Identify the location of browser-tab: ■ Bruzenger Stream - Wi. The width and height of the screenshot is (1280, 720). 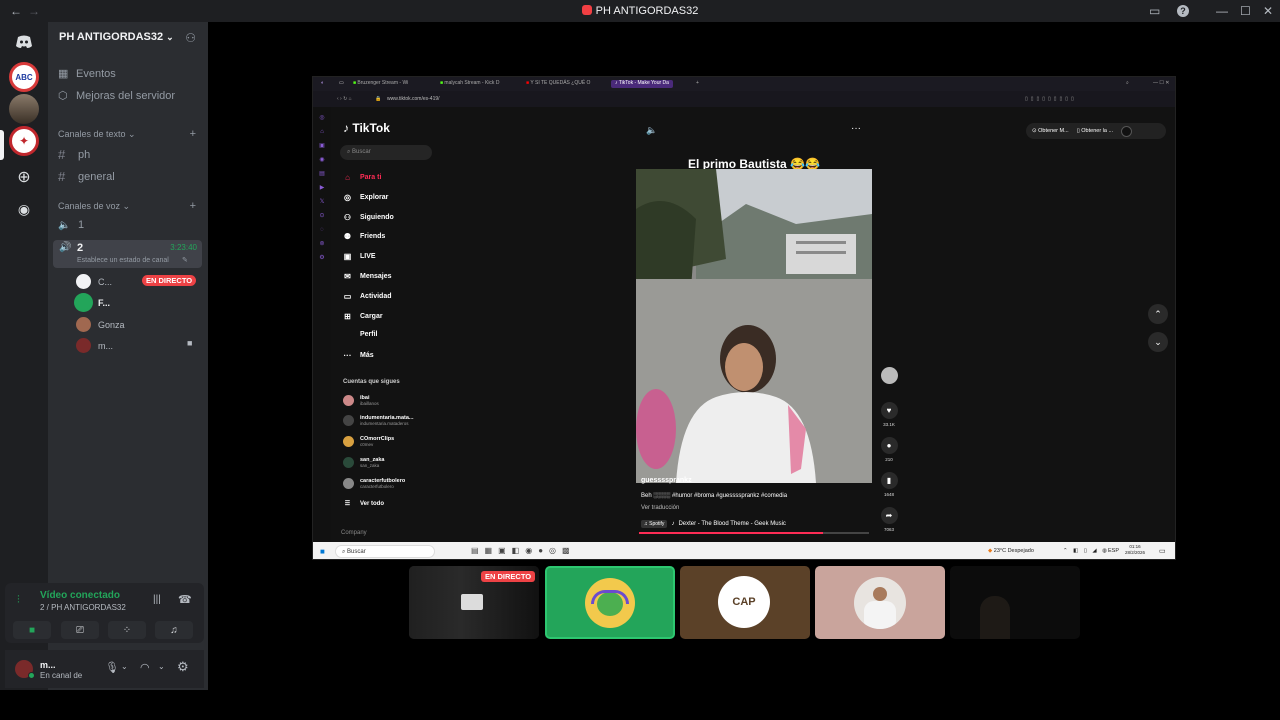
(380, 84).